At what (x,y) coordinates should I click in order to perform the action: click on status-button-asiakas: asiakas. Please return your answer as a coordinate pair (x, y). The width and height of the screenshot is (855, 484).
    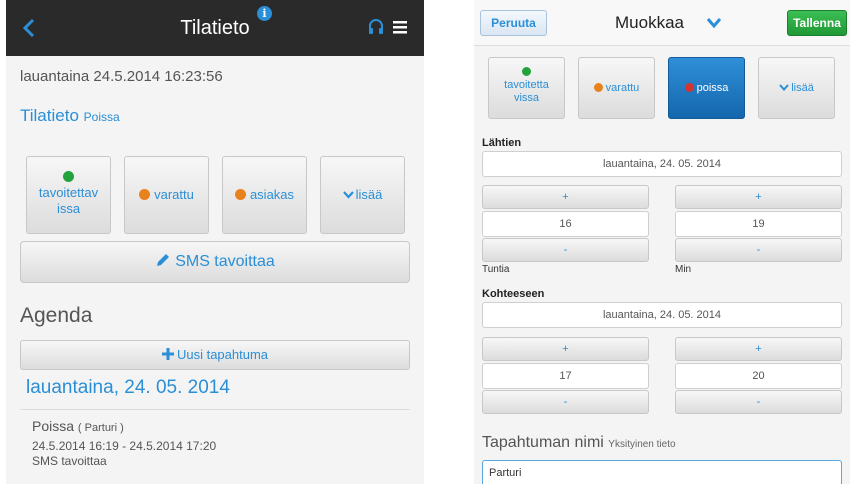
    Looking at the image, I should click on (264, 195).